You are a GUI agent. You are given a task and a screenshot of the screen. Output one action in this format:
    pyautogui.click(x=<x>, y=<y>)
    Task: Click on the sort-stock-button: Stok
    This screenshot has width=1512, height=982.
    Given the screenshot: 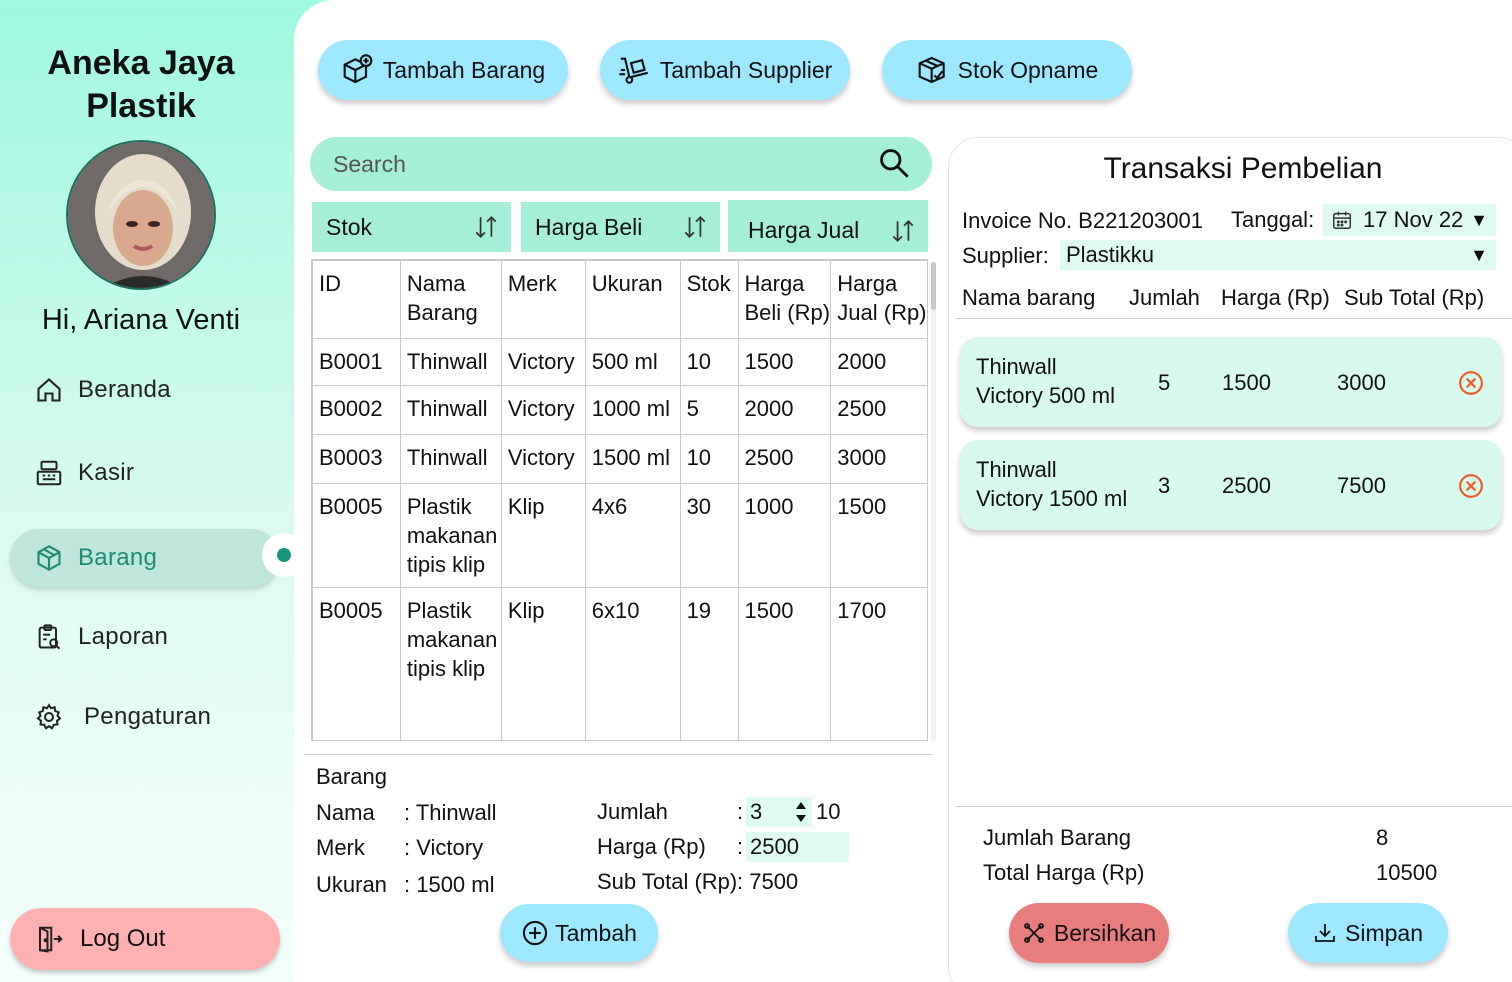 What is the action you would take?
    pyautogui.click(x=411, y=227)
    